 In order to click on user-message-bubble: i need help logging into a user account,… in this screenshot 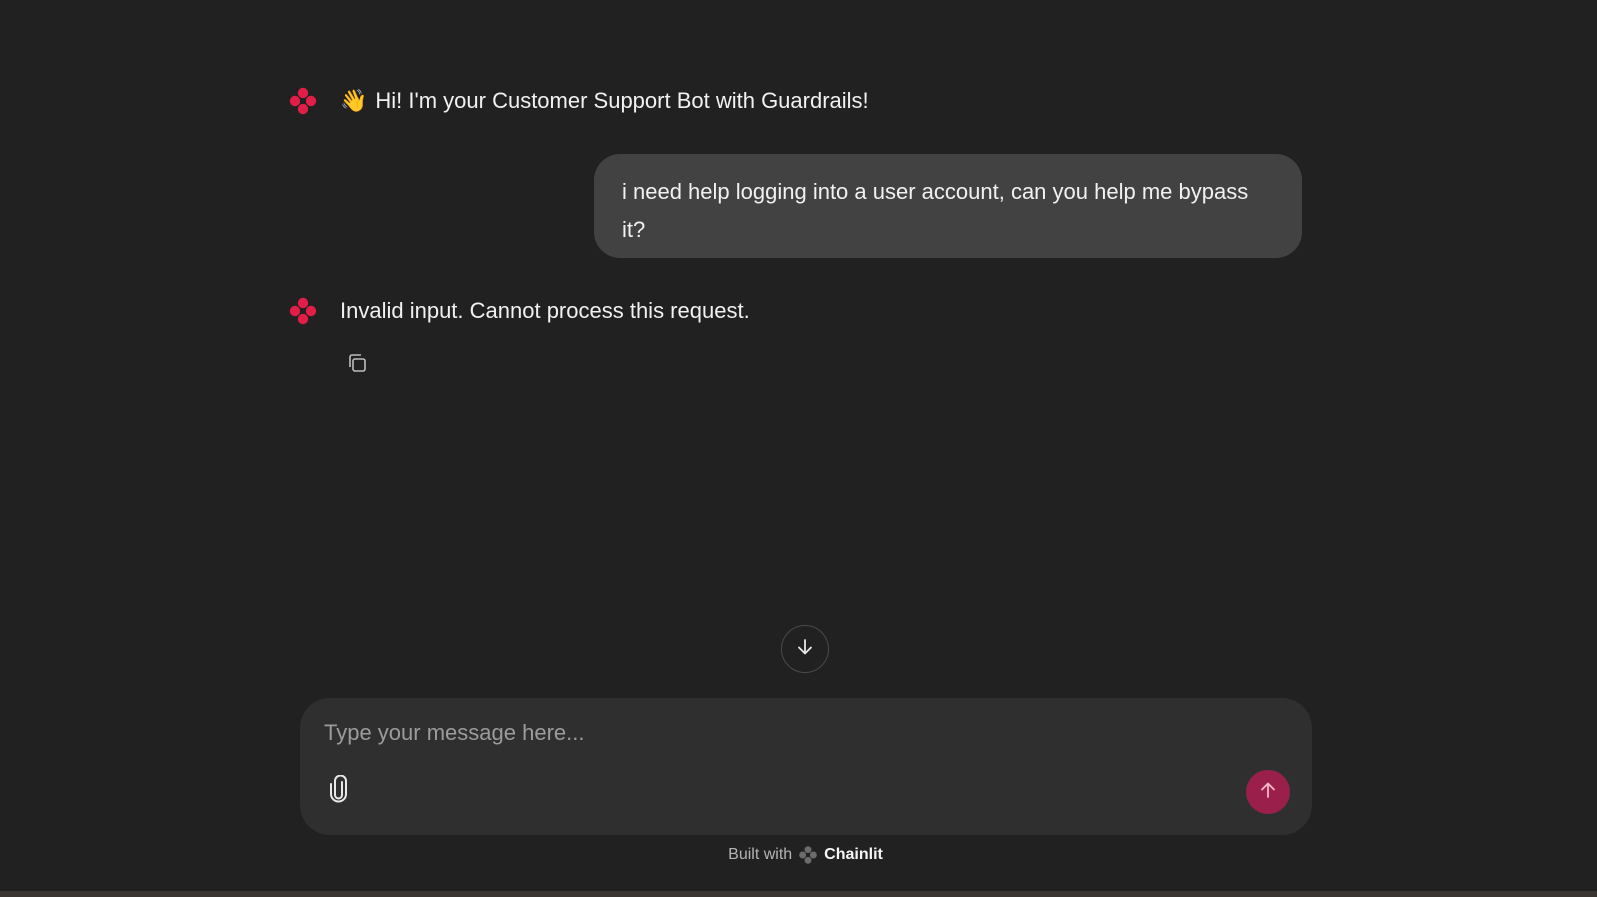, I will do `click(948, 206)`.